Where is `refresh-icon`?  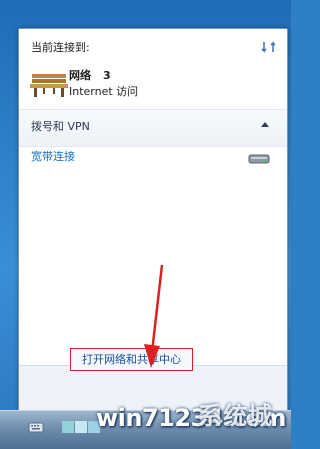 refresh-icon is located at coordinates (269, 47).